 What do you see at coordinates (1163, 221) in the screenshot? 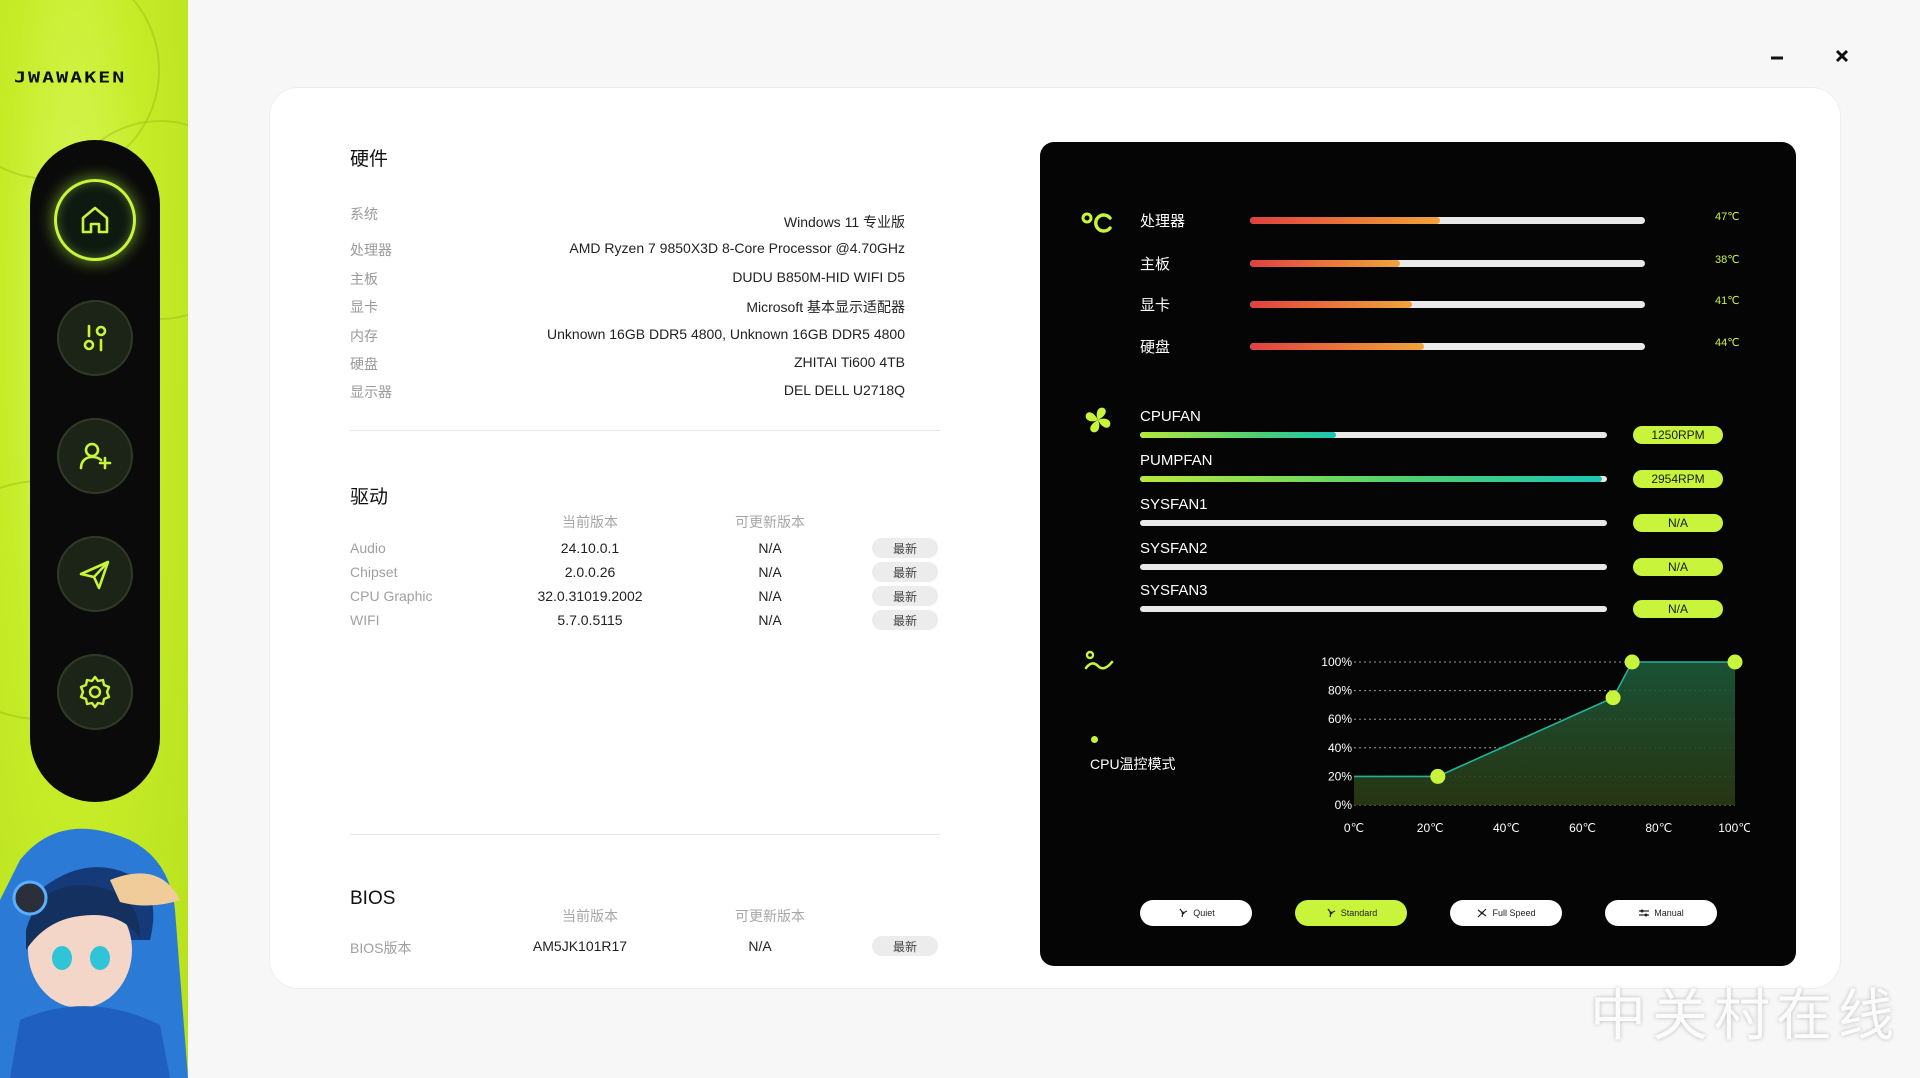
I see `temp-label: 处理器` at bounding box center [1163, 221].